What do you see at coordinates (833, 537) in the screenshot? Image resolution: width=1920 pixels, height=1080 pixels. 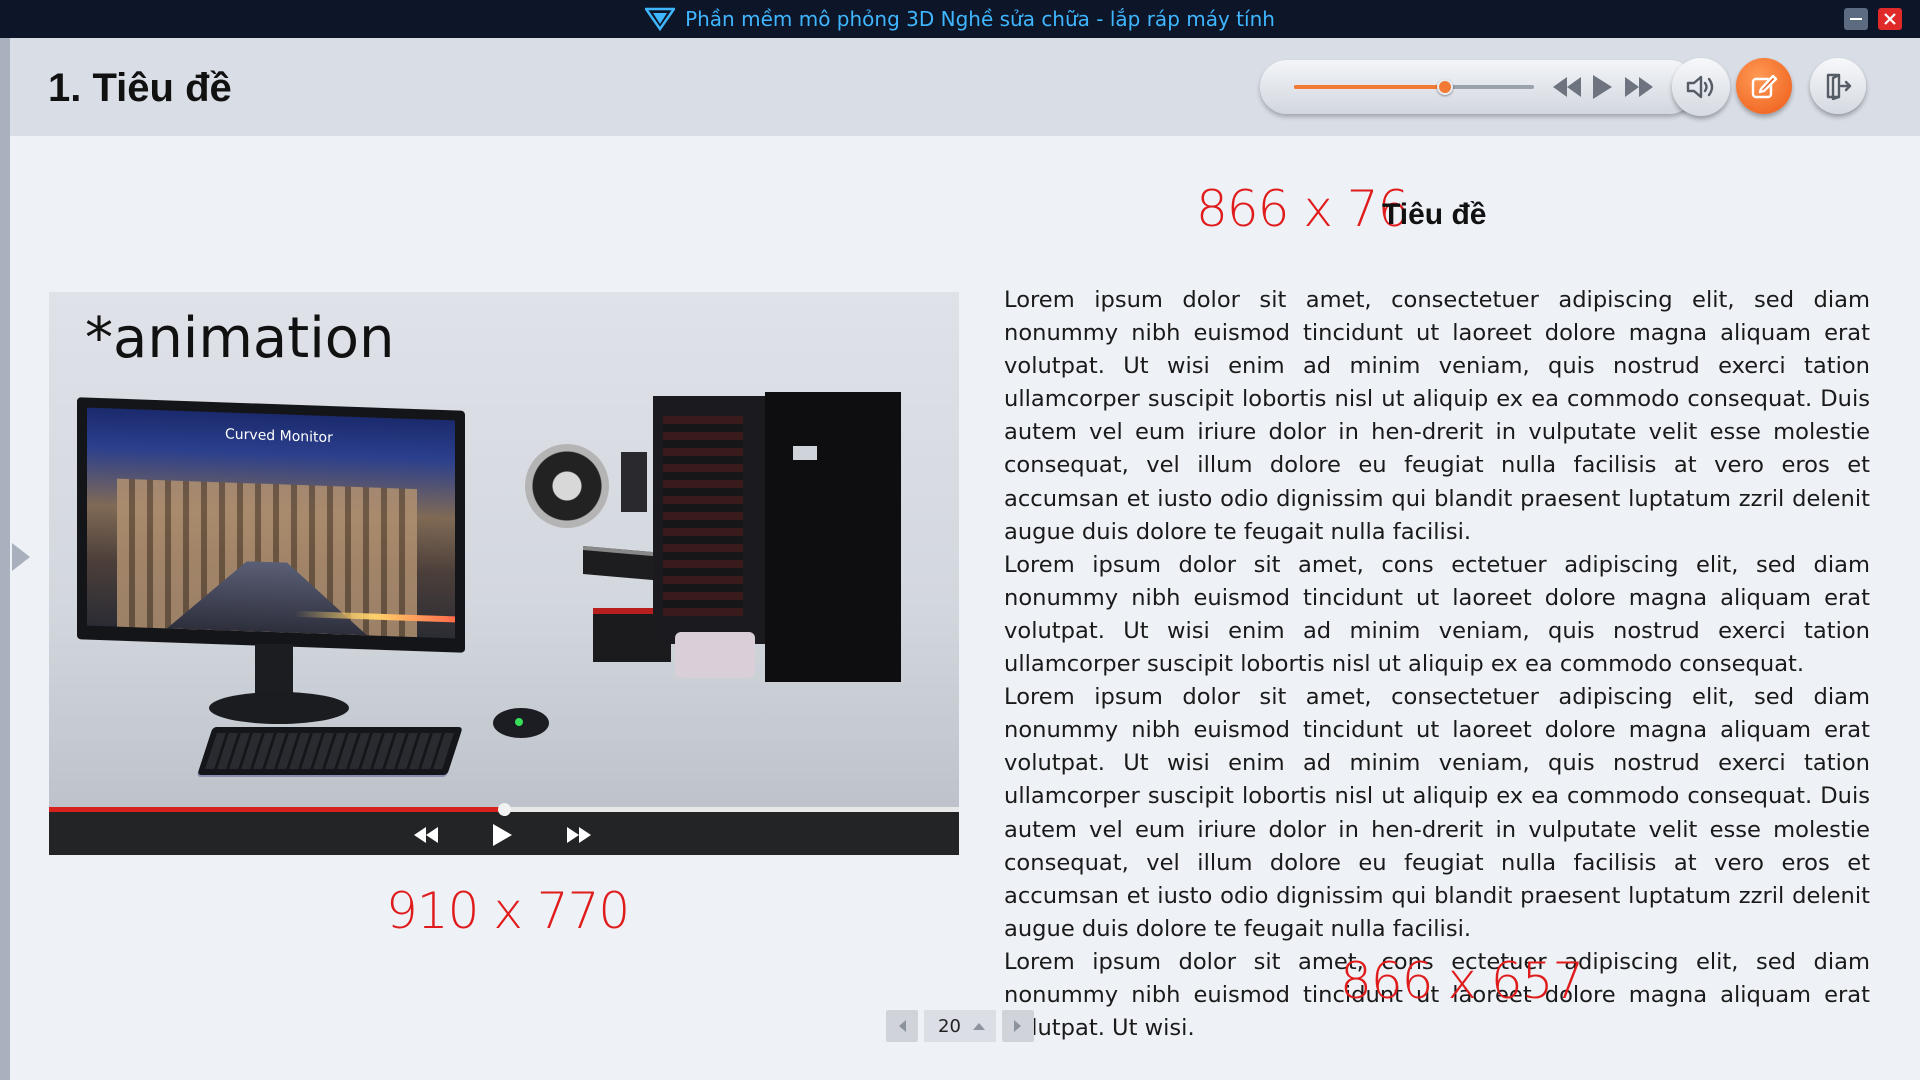 I see `pc-case-illustration` at bounding box center [833, 537].